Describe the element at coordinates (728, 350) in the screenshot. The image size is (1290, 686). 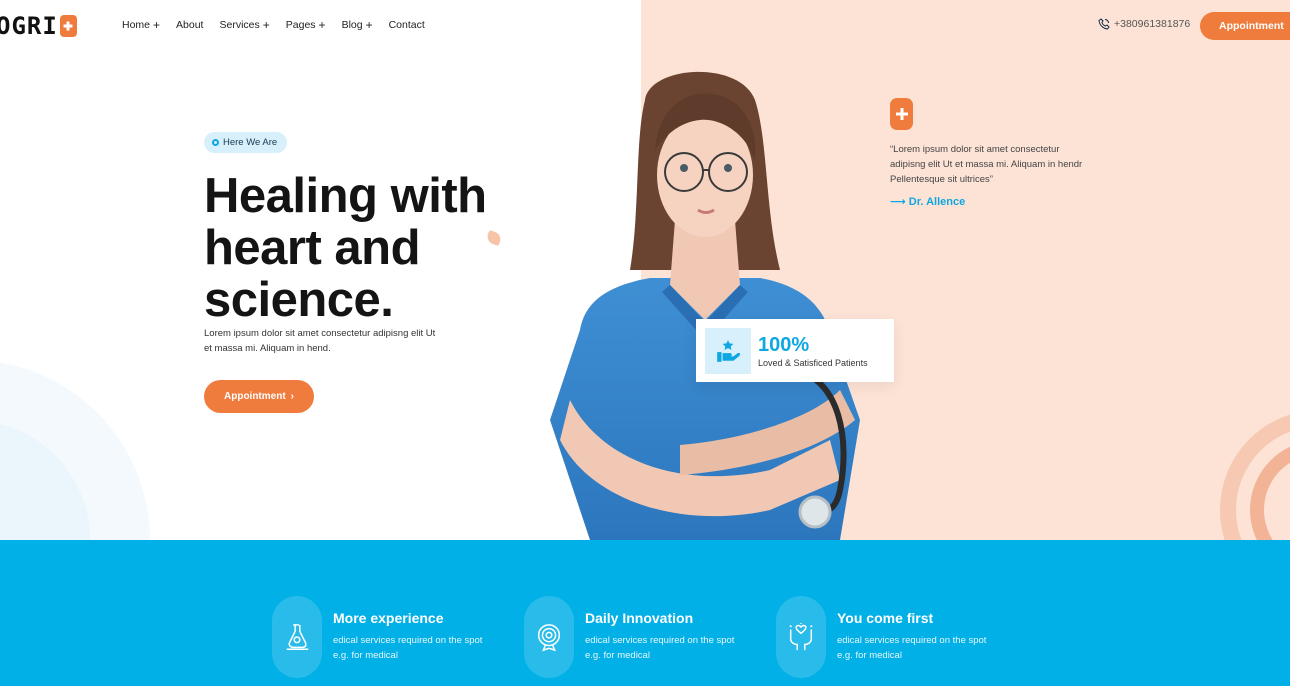
I see `award-hand-icon` at that location.